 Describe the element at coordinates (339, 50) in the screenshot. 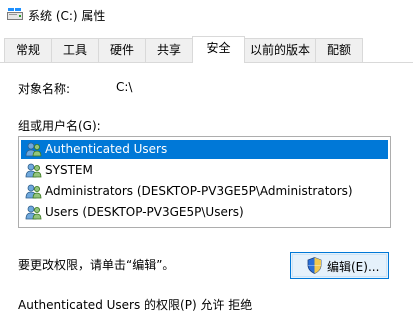

I see `tab-quota: 配额` at that location.